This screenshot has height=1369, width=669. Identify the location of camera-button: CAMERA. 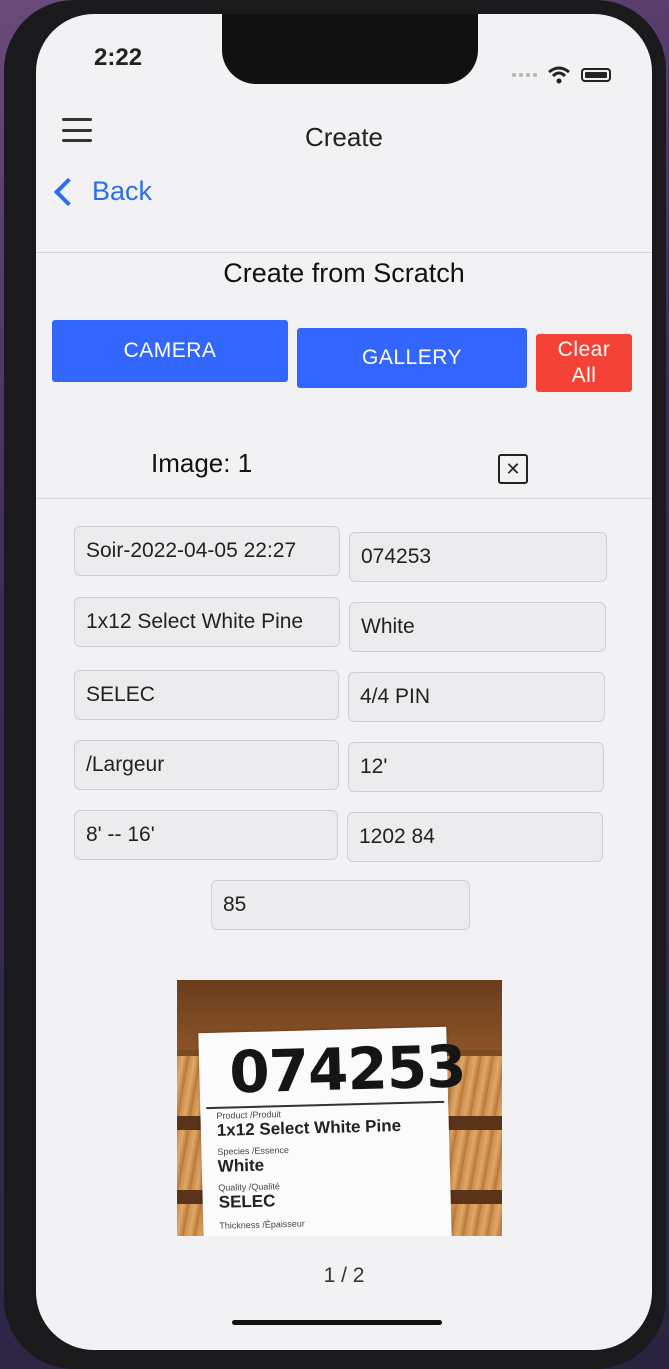
(170, 351).